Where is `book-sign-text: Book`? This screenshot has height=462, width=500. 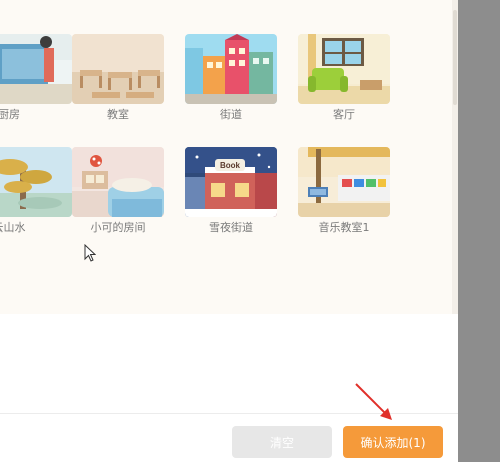 book-sign-text: Book is located at coordinates (230, 165).